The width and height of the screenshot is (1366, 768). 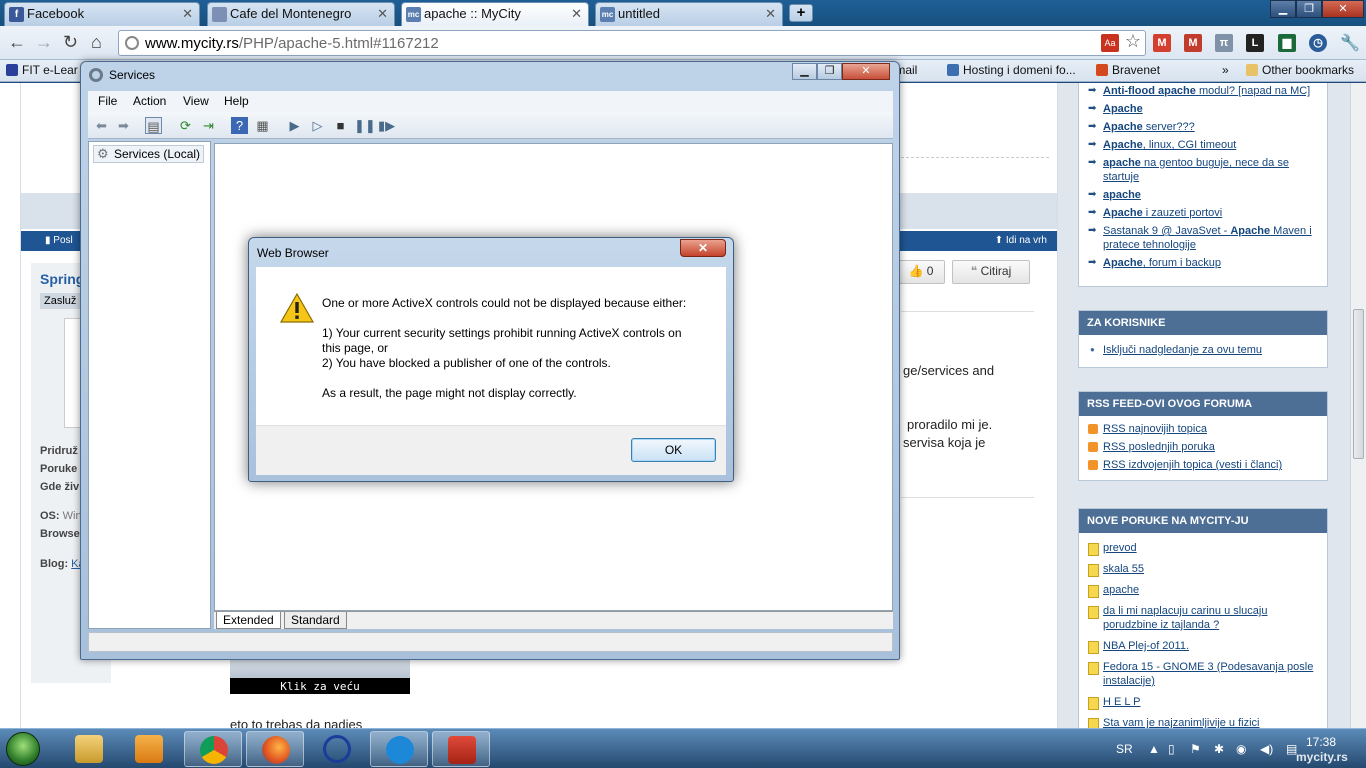 I want to click on back-icon: ⬅, so click(x=101, y=125).